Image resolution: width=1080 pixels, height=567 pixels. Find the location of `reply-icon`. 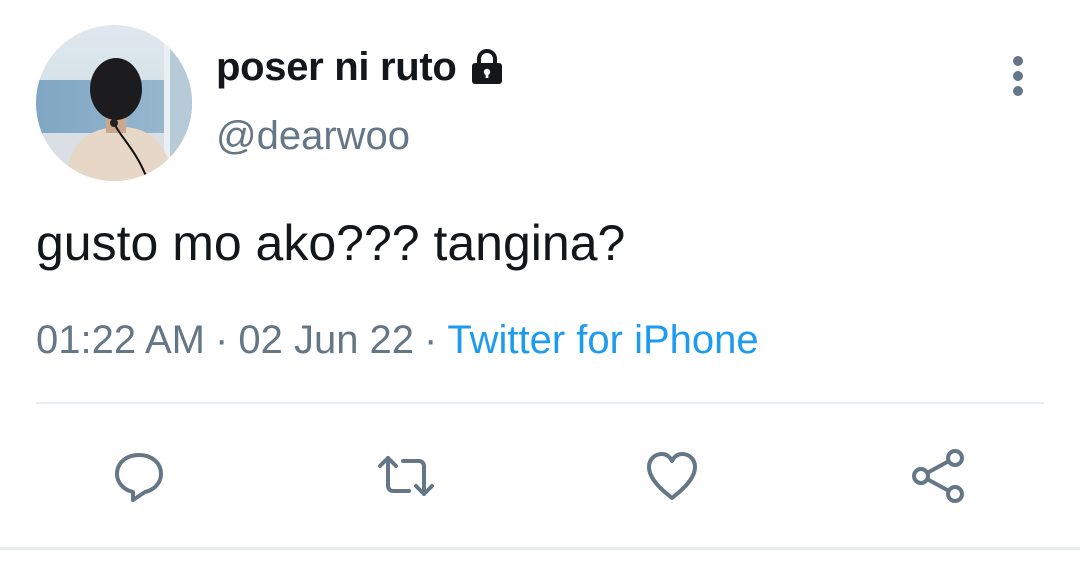

reply-icon is located at coordinates (139, 477).